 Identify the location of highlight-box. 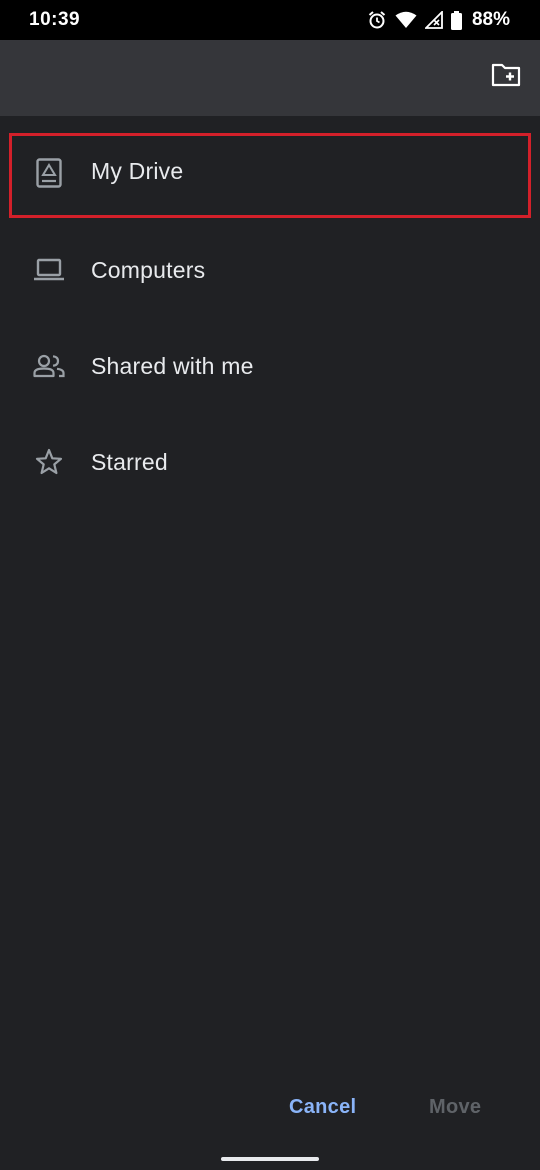
(270, 175).